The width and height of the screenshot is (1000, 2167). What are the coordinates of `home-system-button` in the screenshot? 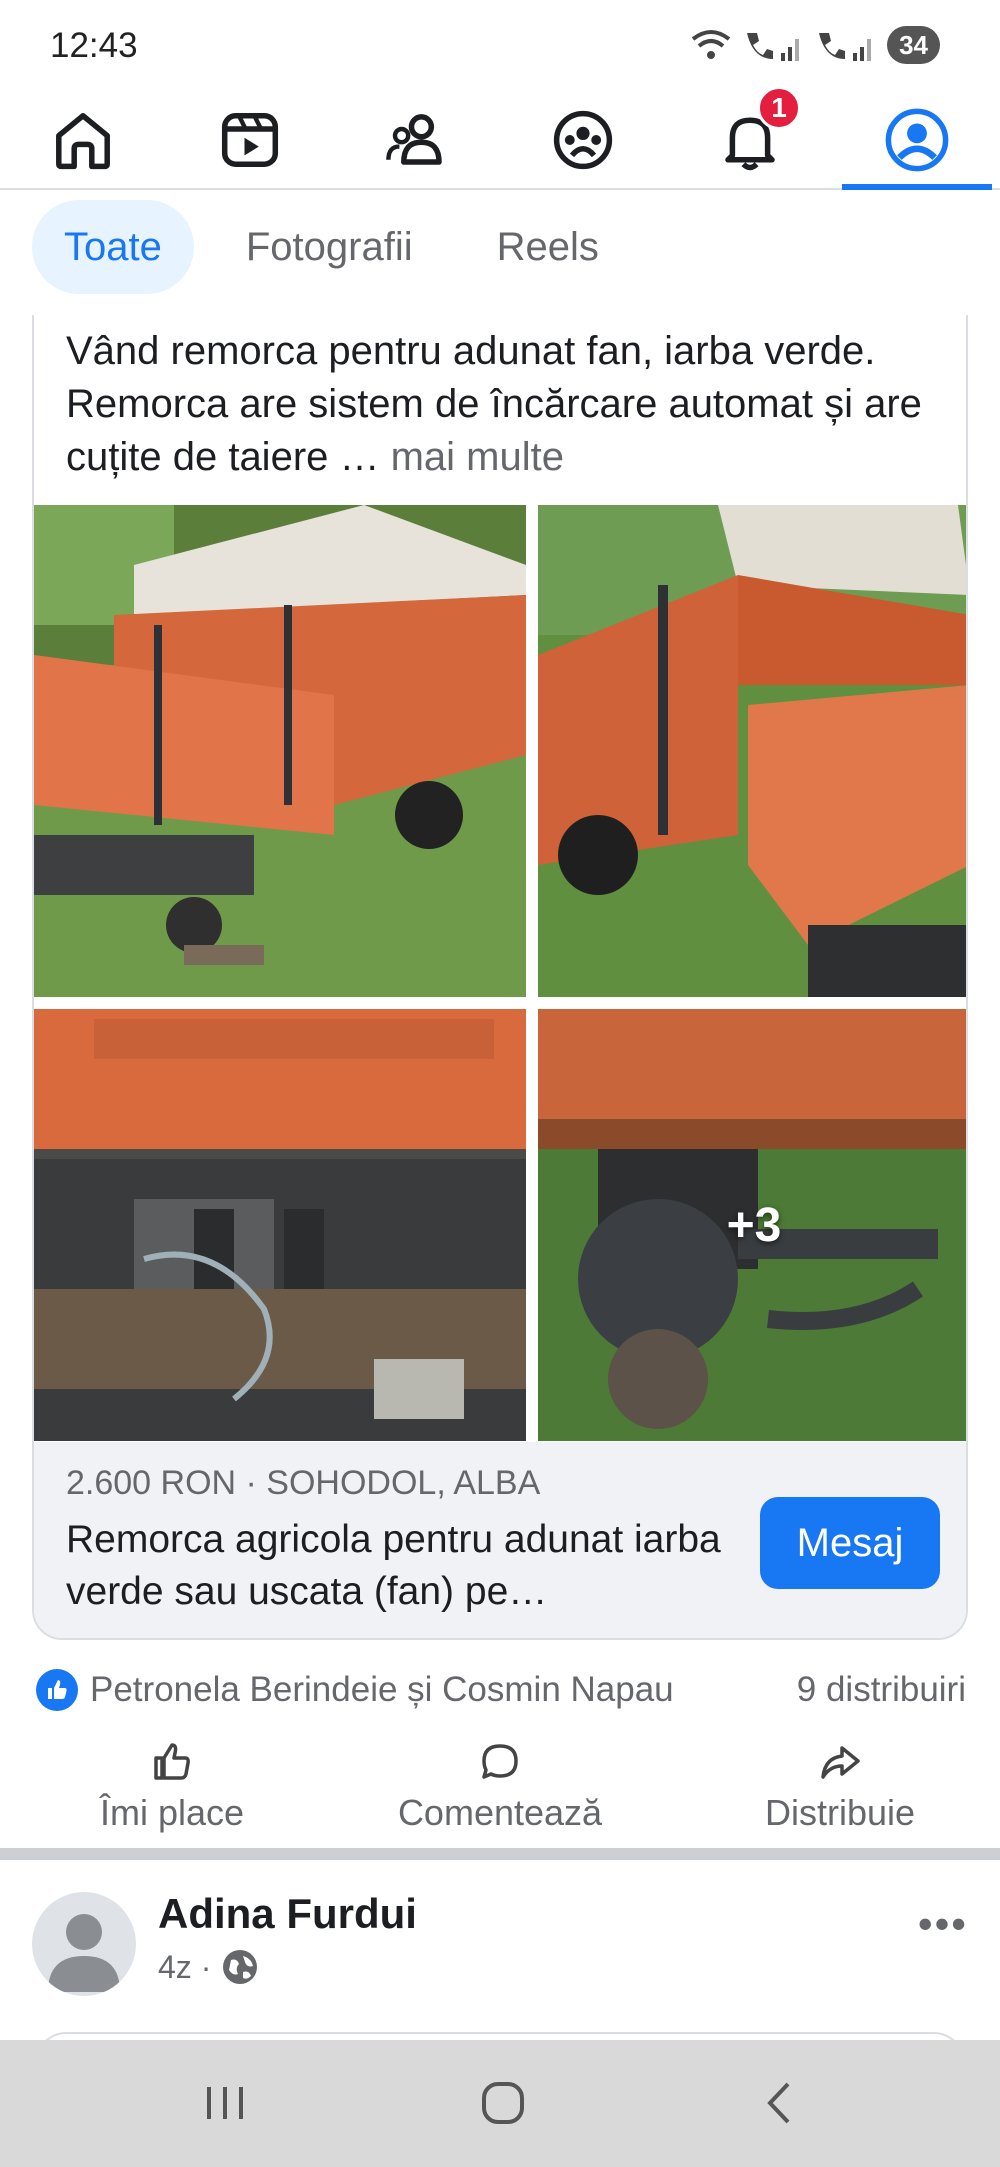 It's located at (503, 2103).